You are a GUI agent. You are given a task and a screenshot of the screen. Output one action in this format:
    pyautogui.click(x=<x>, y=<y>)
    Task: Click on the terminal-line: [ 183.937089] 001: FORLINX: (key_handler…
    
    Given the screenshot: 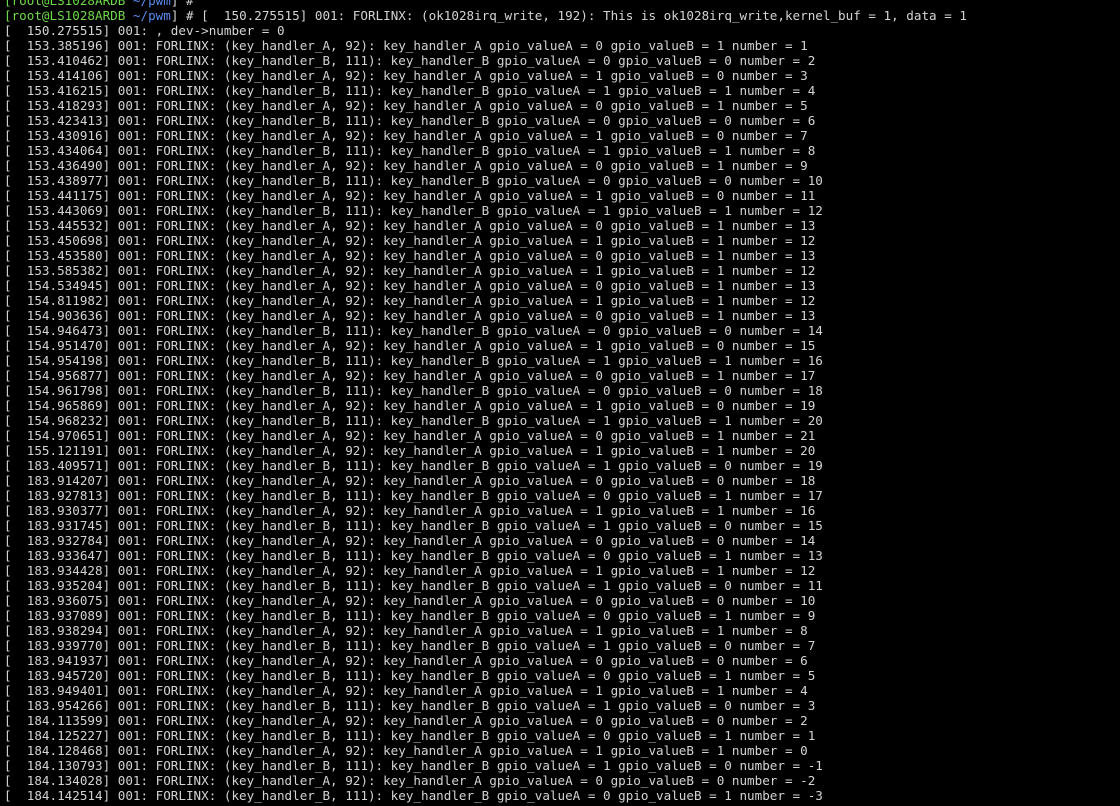 What is the action you would take?
    pyautogui.click(x=410, y=615)
    